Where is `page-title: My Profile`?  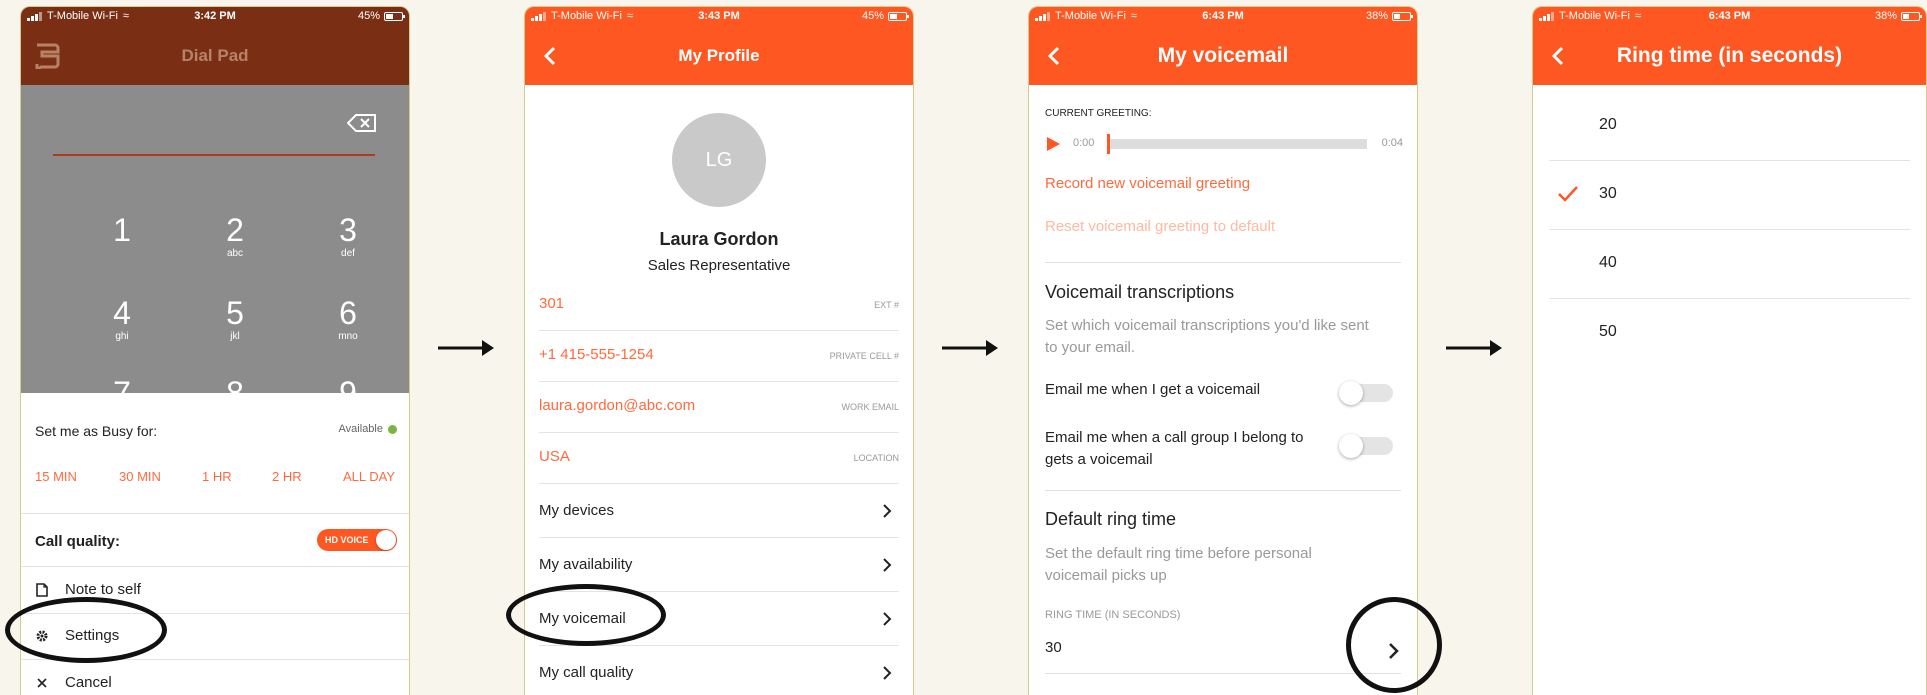
page-title: My Profile is located at coordinates (719, 55).